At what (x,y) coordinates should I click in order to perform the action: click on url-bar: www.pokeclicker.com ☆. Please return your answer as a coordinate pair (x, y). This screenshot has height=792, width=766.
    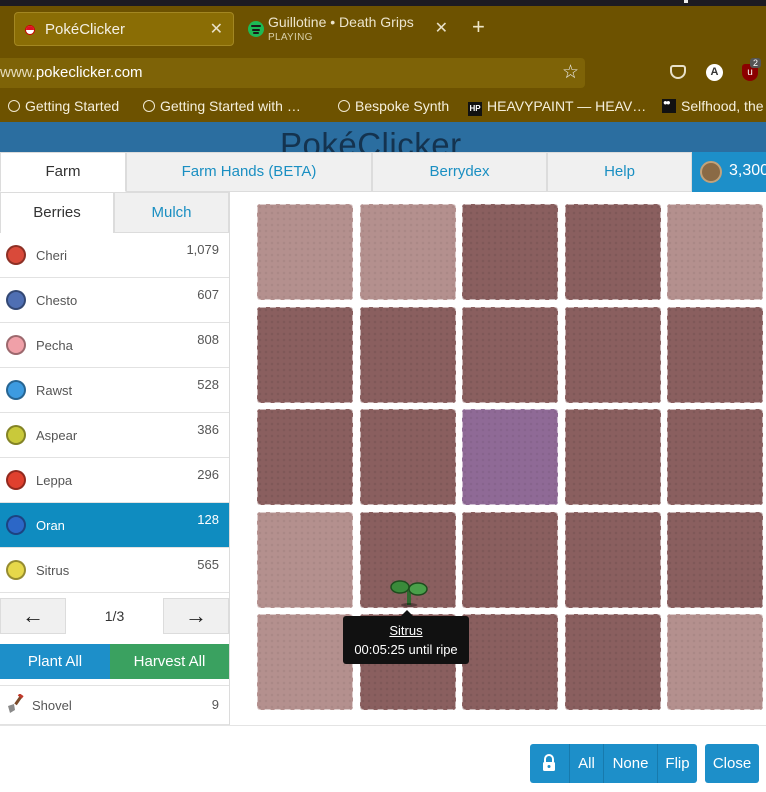
    Looking at the image, I should click on (292, 73).